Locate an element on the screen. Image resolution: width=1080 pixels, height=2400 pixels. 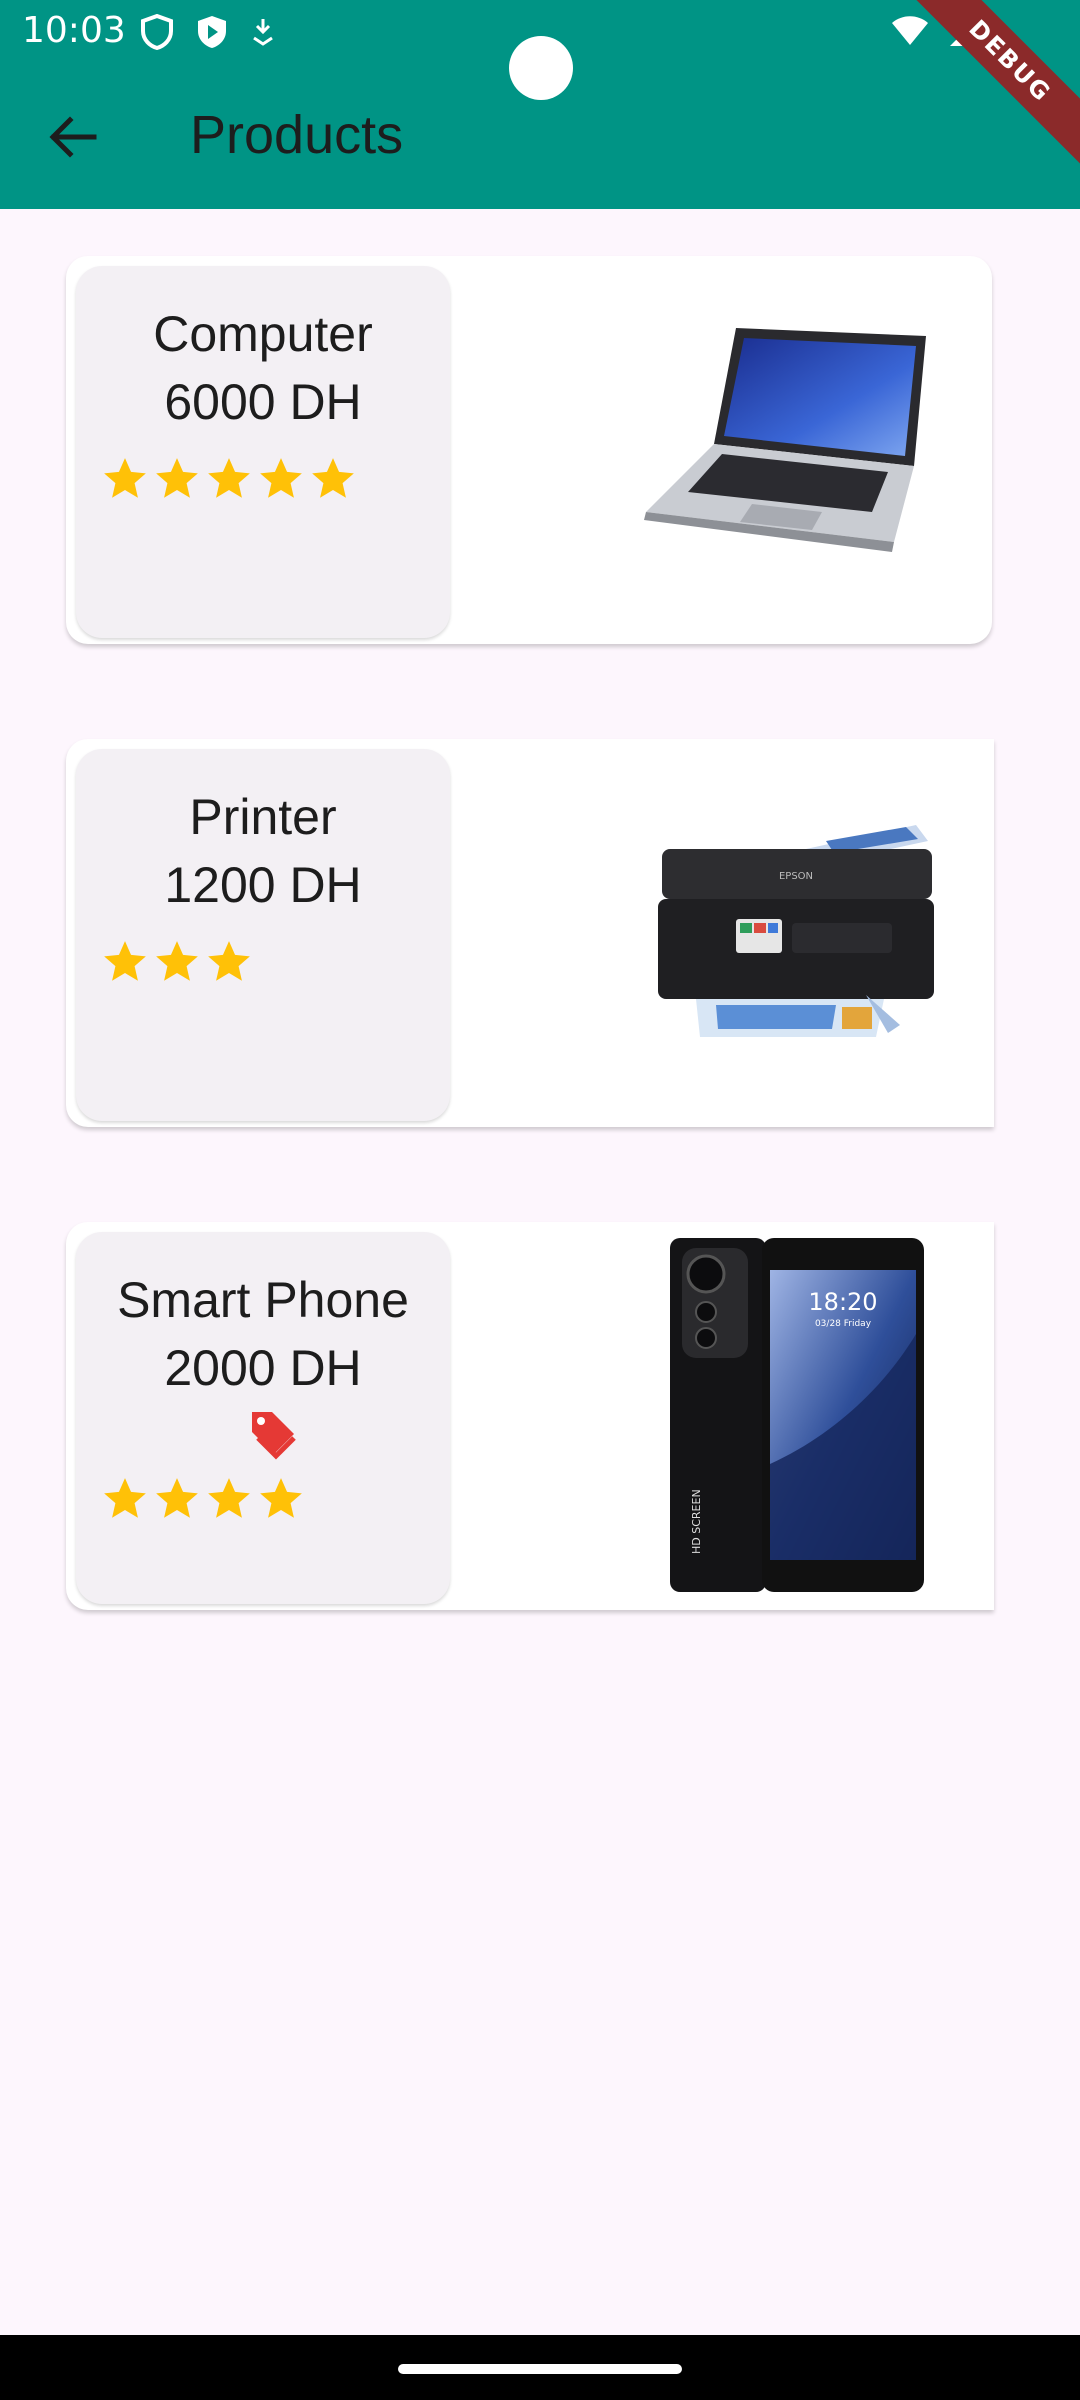
back-arrow-icon is located at coordinates (73, 137).